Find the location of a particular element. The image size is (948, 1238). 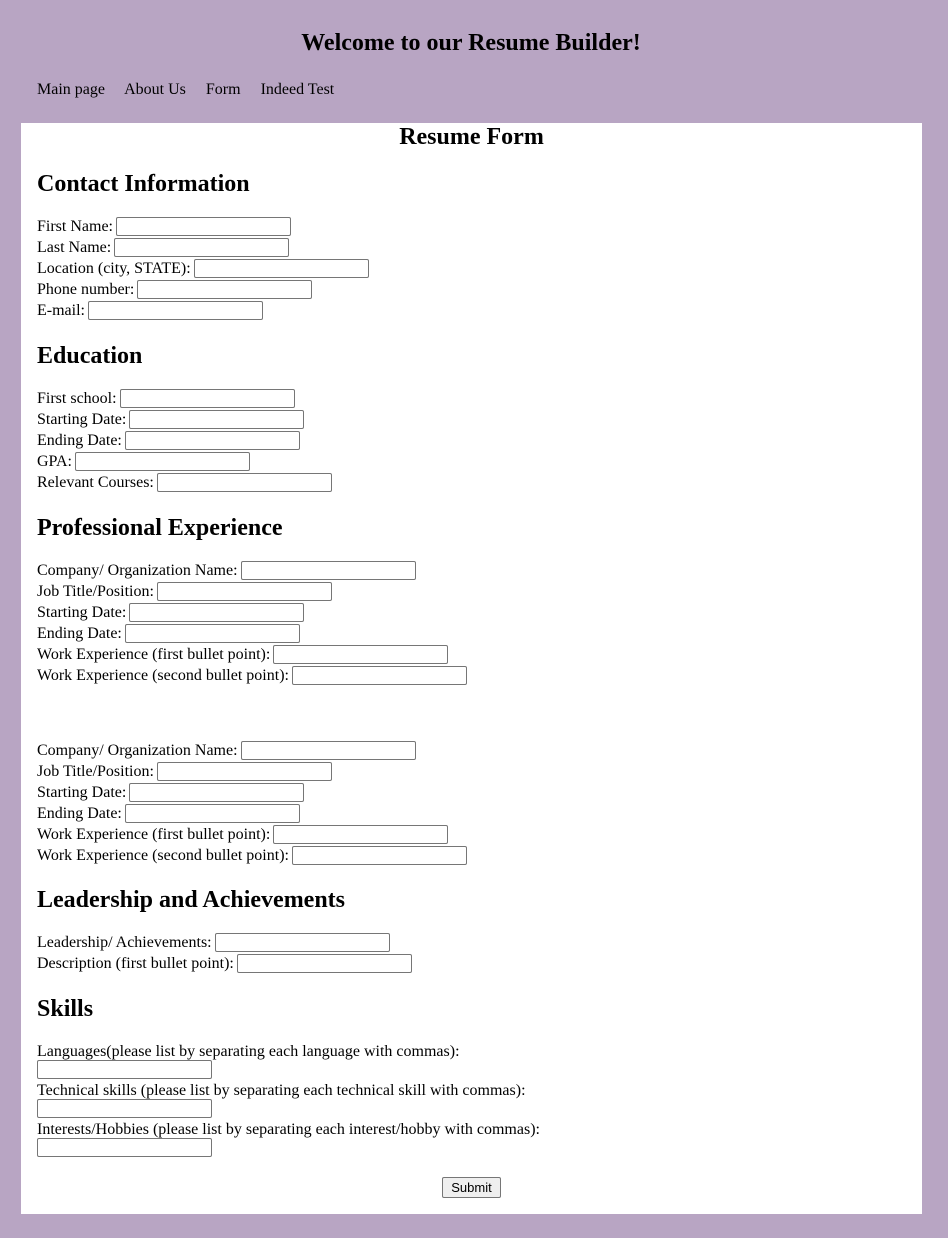

job1-start-row: Starting Date: is located at coordinates (171, 612).